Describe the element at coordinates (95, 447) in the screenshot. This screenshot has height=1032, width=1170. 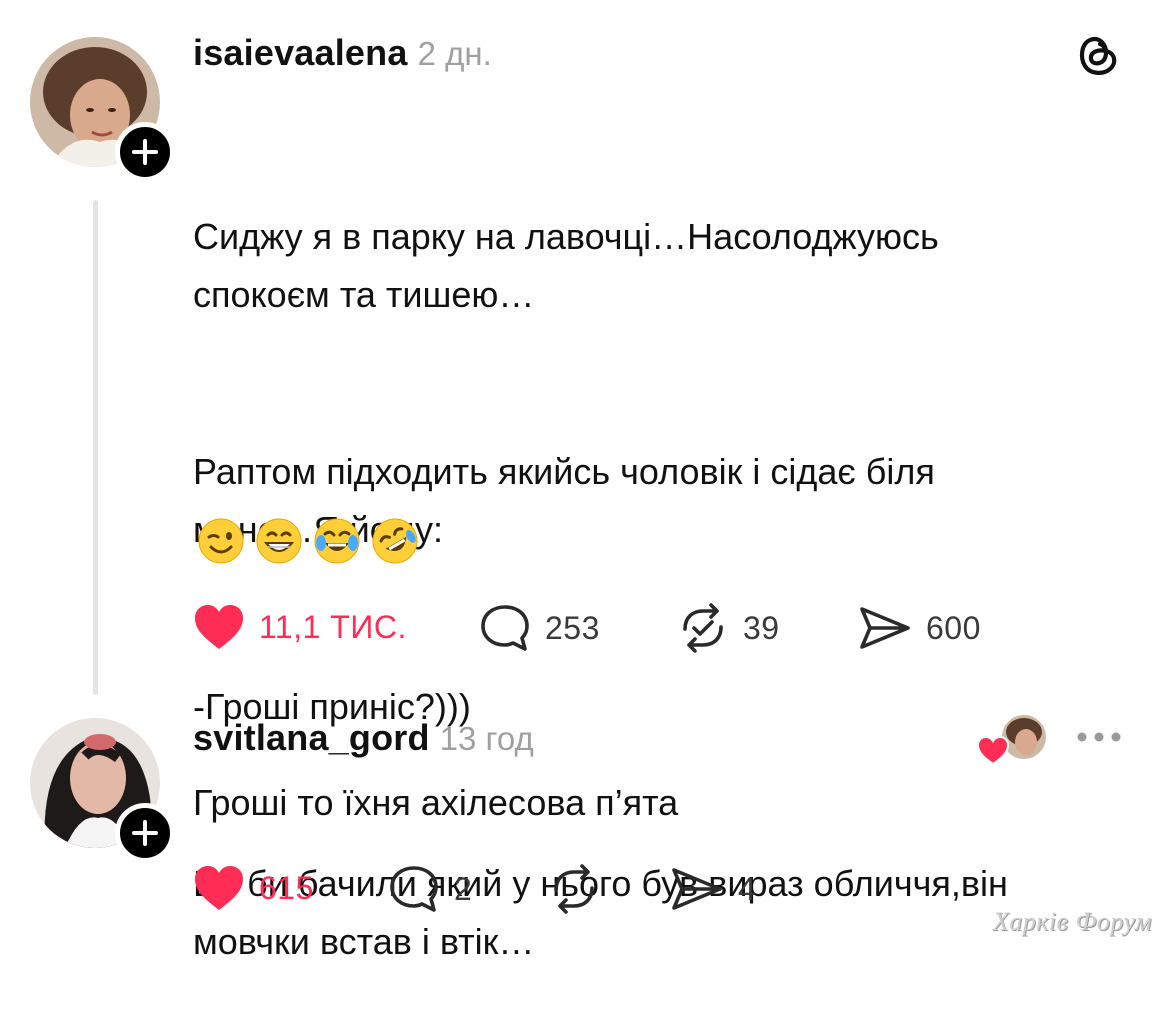
I see `thread-connector-line` at that location.